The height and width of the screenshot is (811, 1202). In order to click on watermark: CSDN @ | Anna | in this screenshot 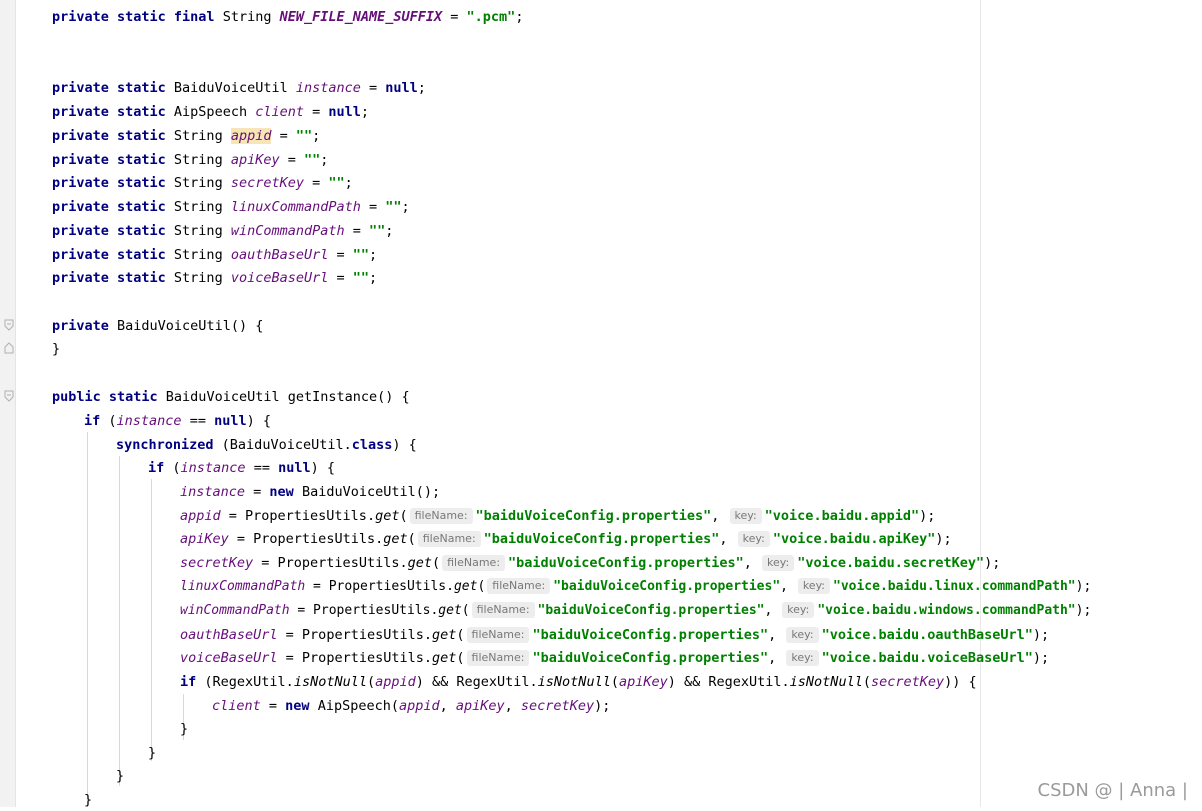, I will do `click(1113, 790)`.